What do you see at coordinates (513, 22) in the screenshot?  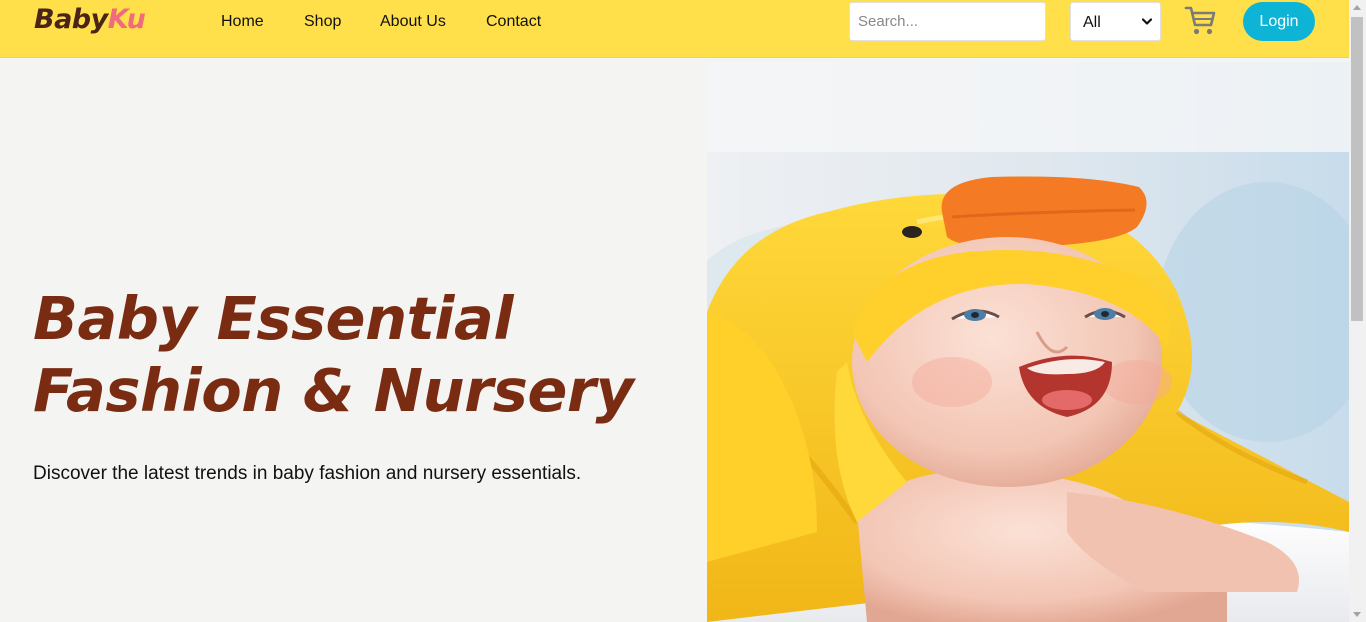 I see `nav-link-contact: Contact` at bounding box center [513, 22].